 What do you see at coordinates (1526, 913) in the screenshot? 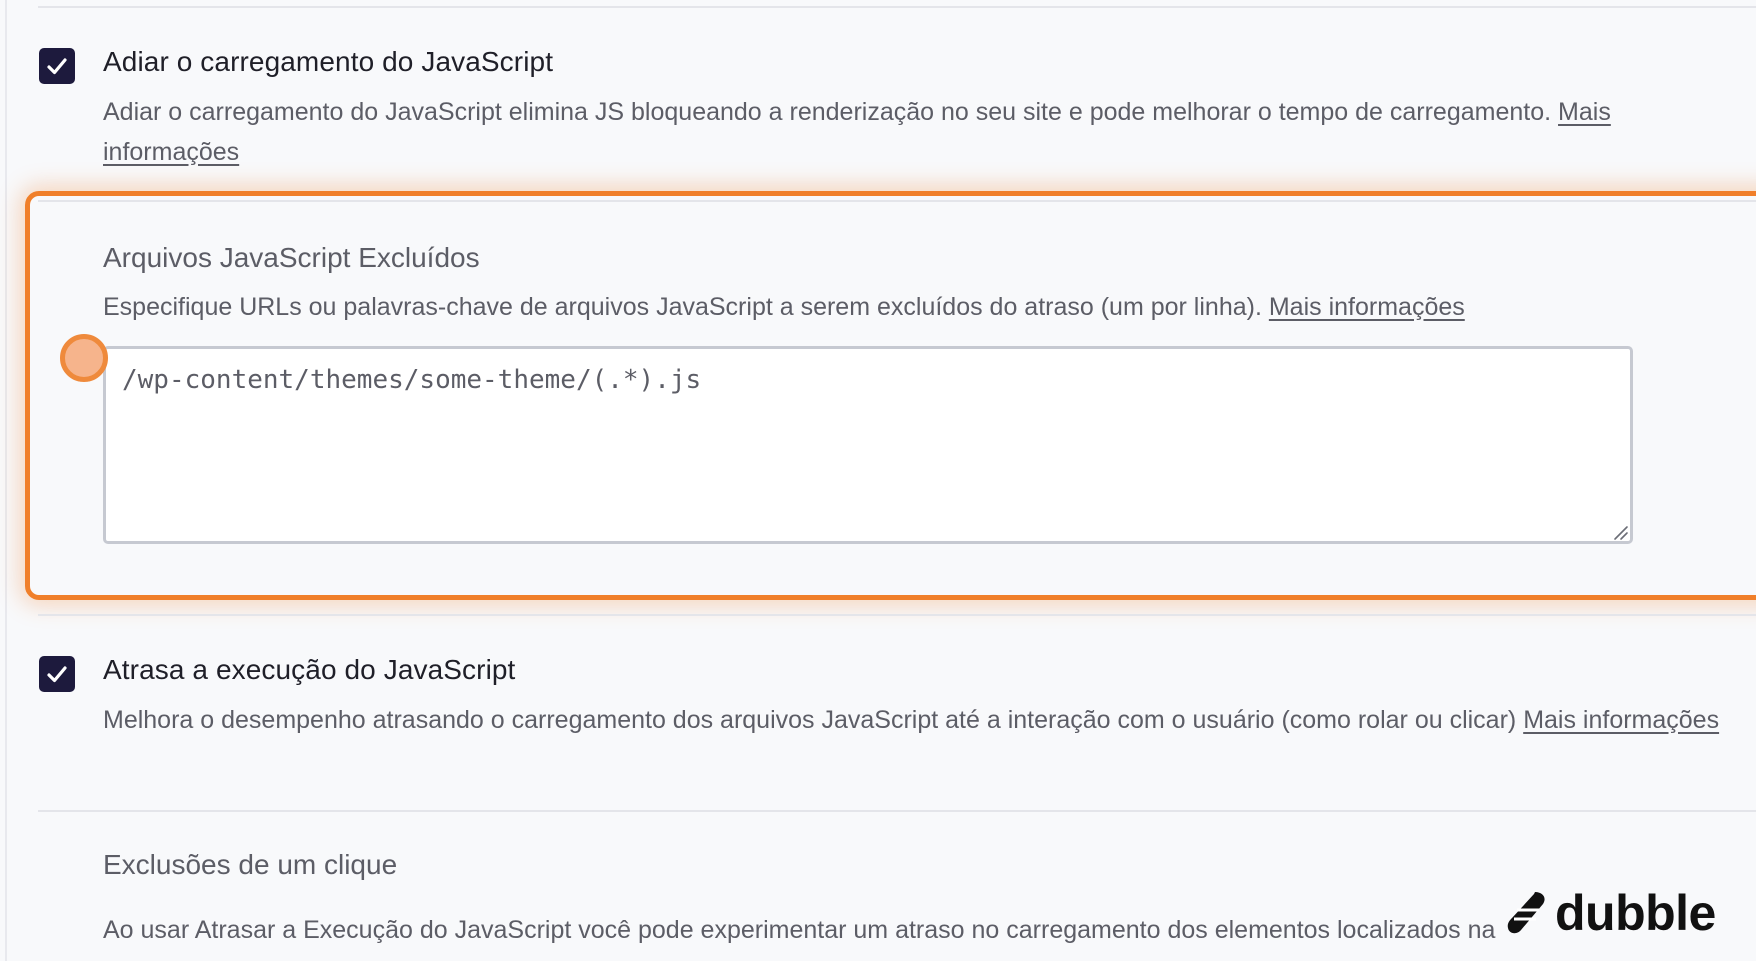
I see `dubble-logo-icon` at bounding box center [1526, 913].